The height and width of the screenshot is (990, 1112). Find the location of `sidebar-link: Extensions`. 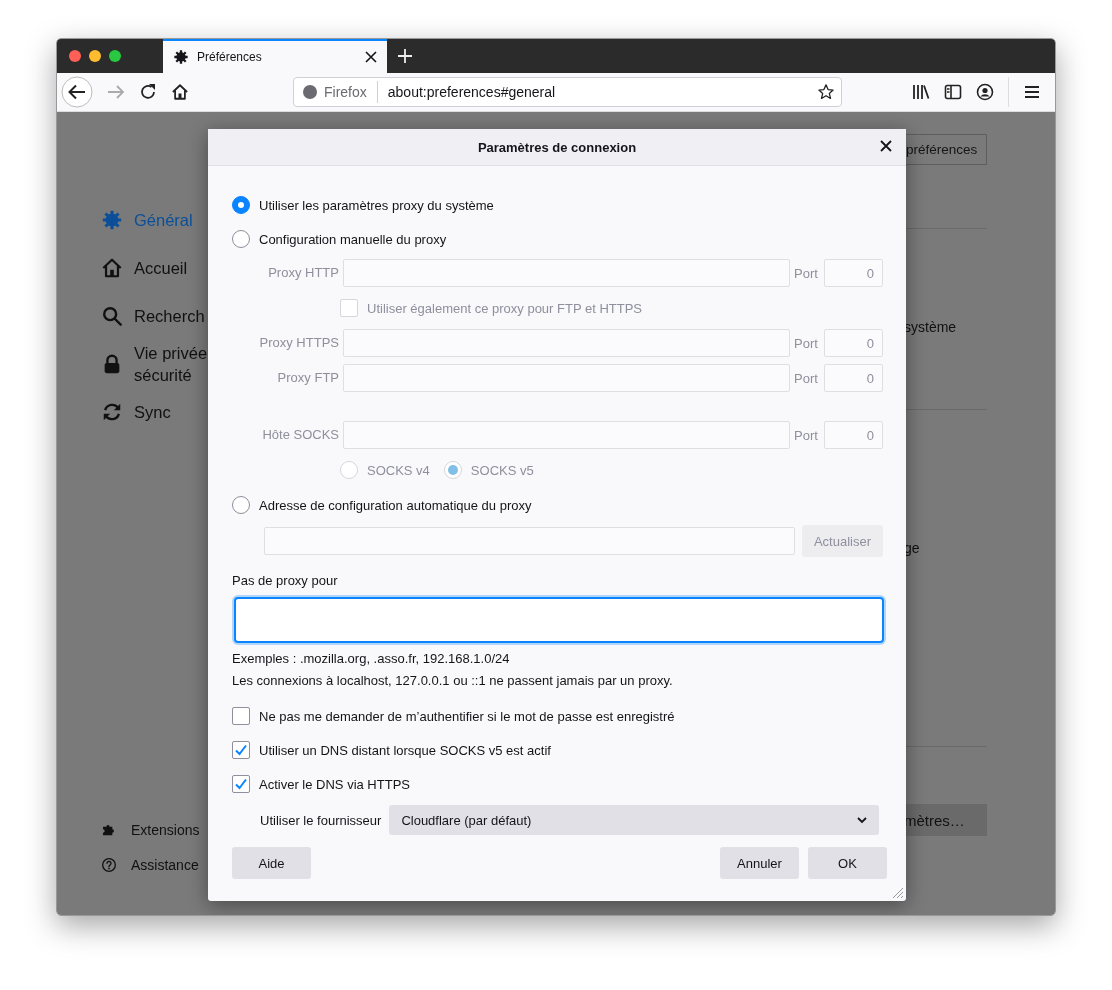

sidebar-link: Extensions is located at coordinates (154, 830).